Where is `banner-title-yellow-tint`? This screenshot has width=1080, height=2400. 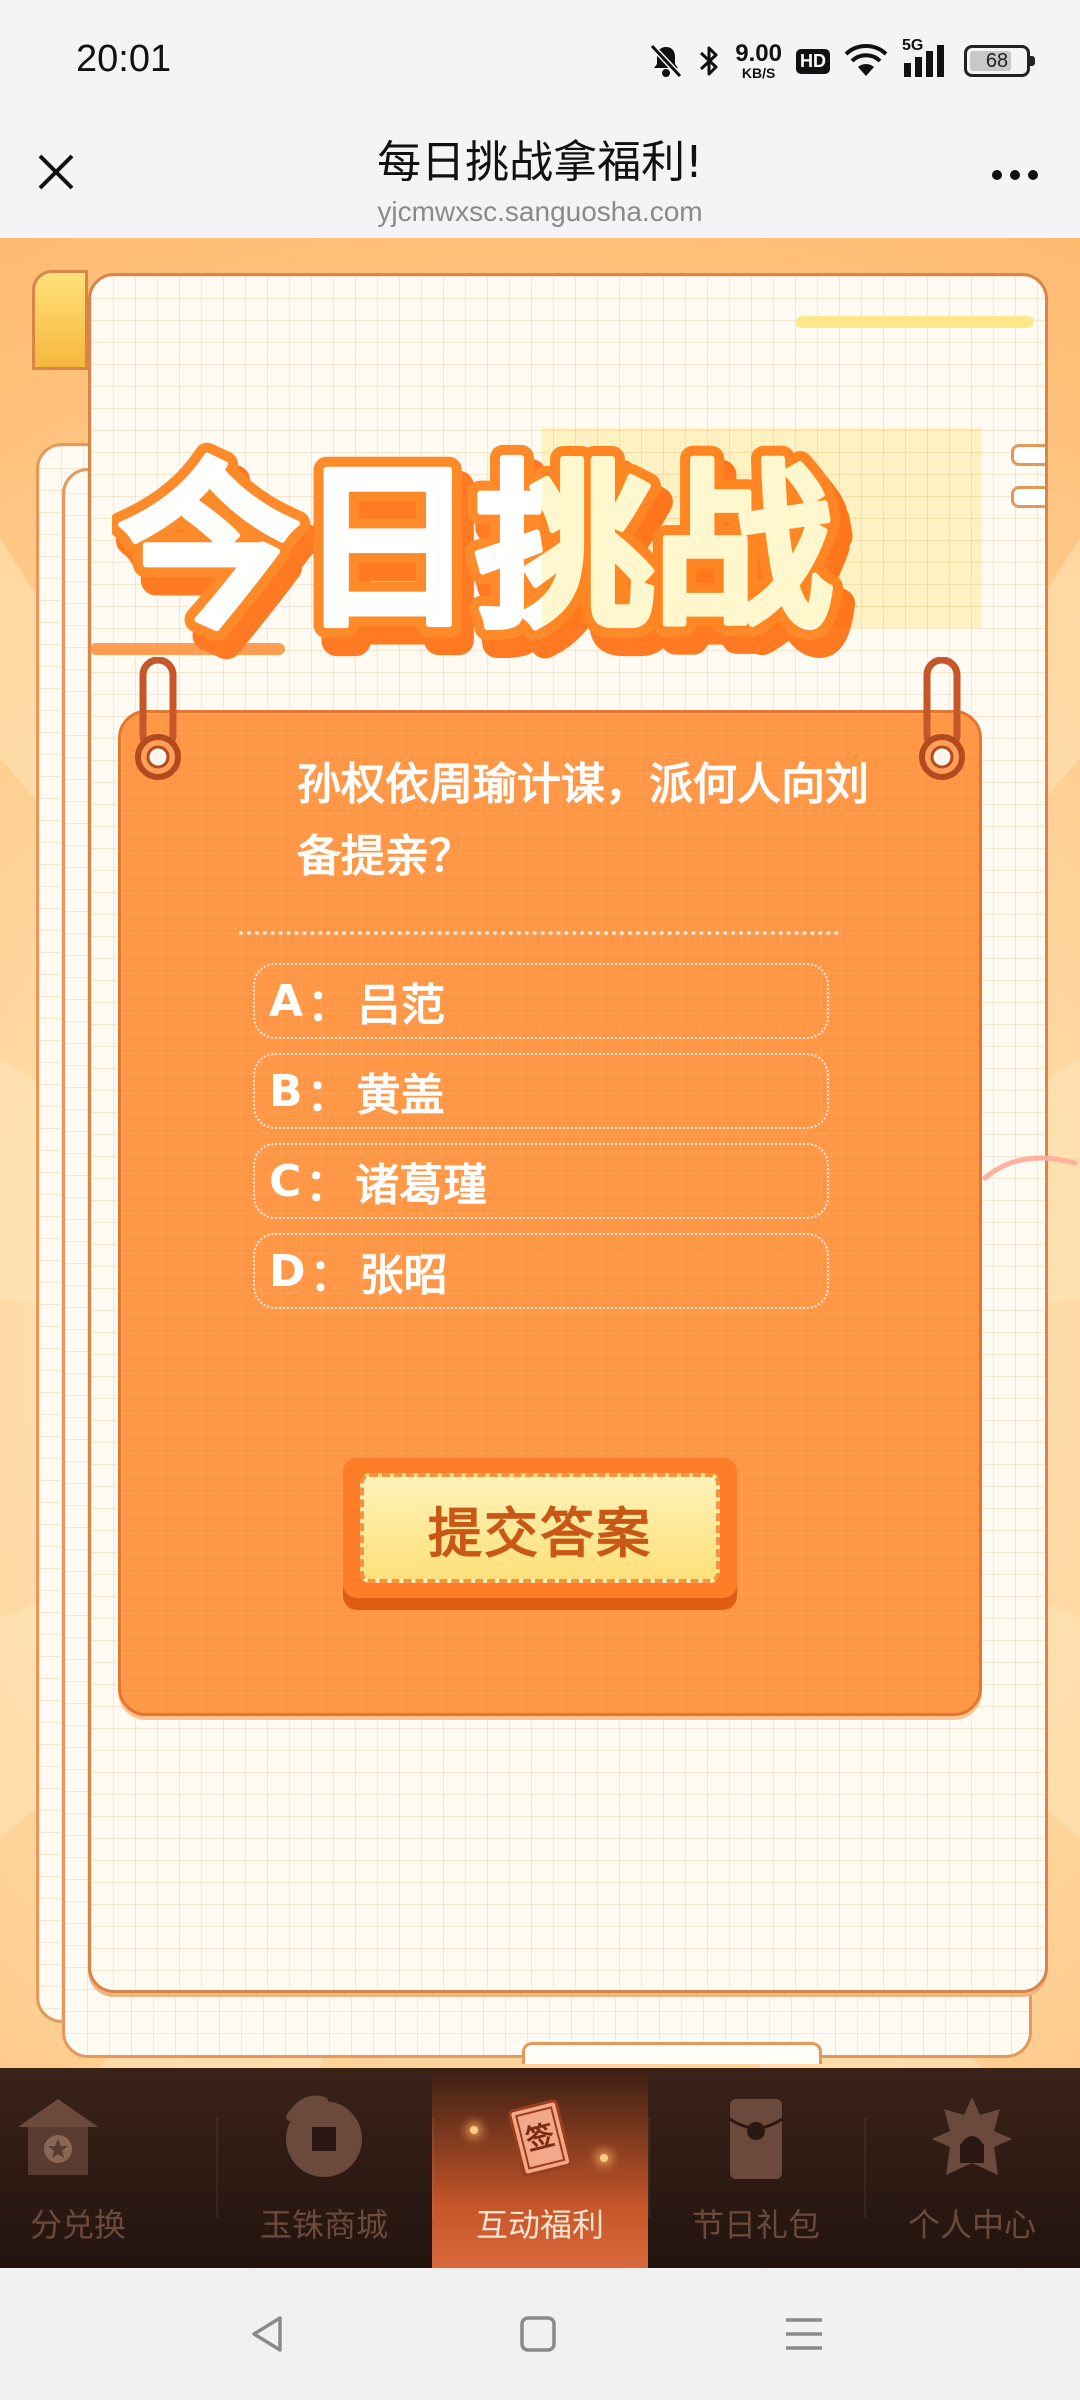 banner-title-yellow-tint is located at coordinates (762, 528).